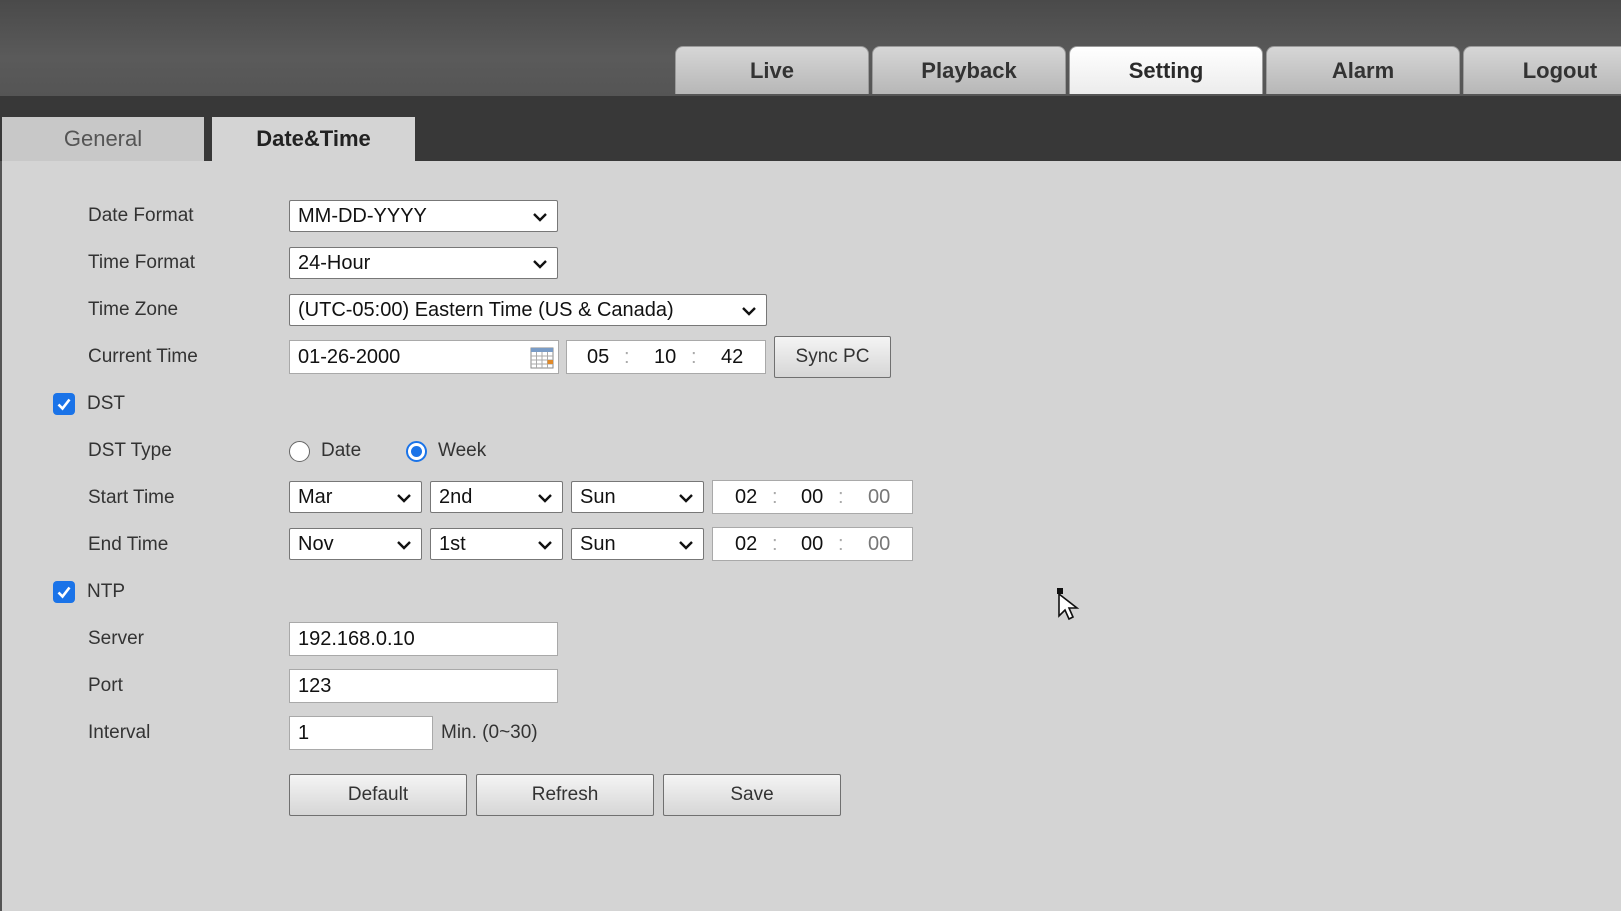 The height and width of the screenshot is (911, 1621). What do you see at coordinates (598, 496) in the screenshot?
I see `start-day-value: Sun` at bounding box center [598, 496].